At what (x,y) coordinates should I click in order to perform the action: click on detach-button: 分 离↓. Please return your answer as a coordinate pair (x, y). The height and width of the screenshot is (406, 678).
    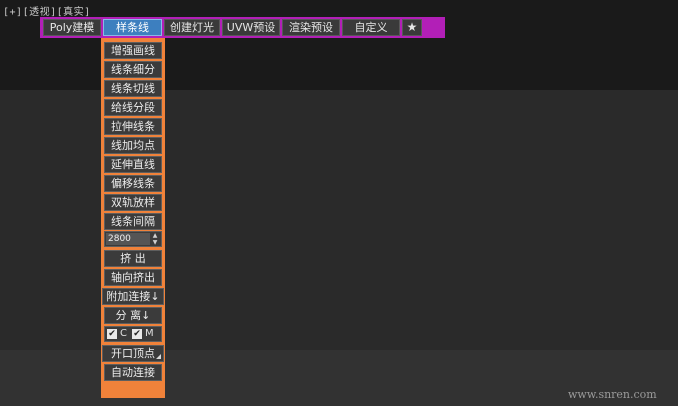
    Looking at the image, I should click on (133, 315).